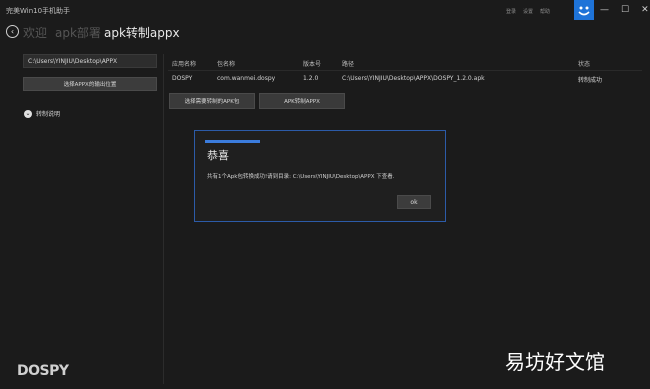  What do you see at coordinates (555, 362) in the screenshot?
I see `watermark: 易坊好文馆` at bounding box center [555, 362].